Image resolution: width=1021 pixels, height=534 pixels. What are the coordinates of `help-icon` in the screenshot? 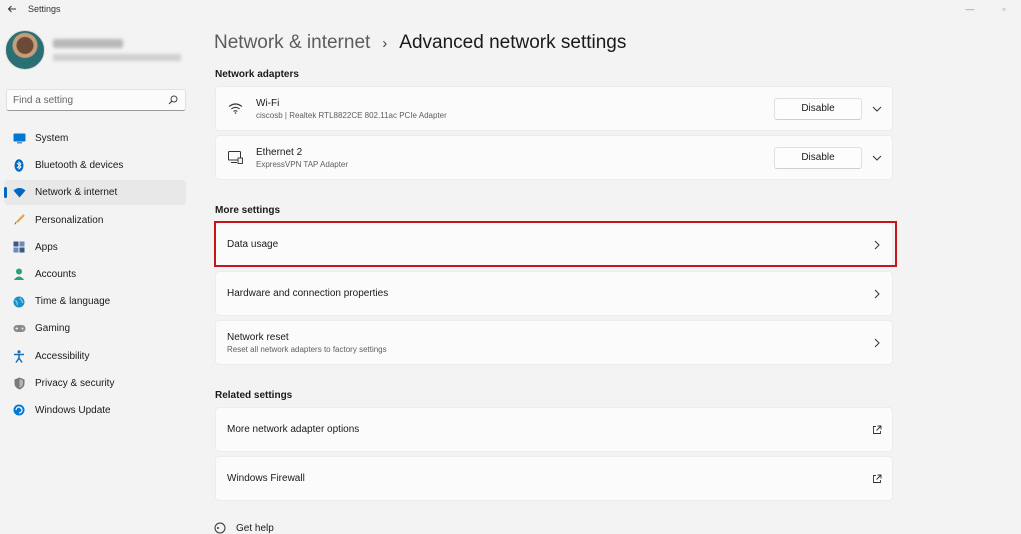 It's located at (220, 528).